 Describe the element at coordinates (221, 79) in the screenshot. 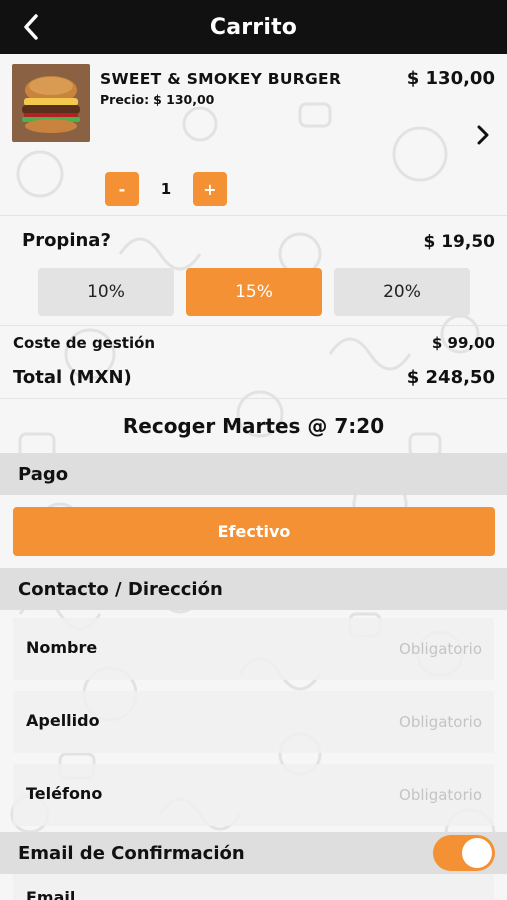

I see `item-name: SWEET & SMOKEY BURGER` at that location.